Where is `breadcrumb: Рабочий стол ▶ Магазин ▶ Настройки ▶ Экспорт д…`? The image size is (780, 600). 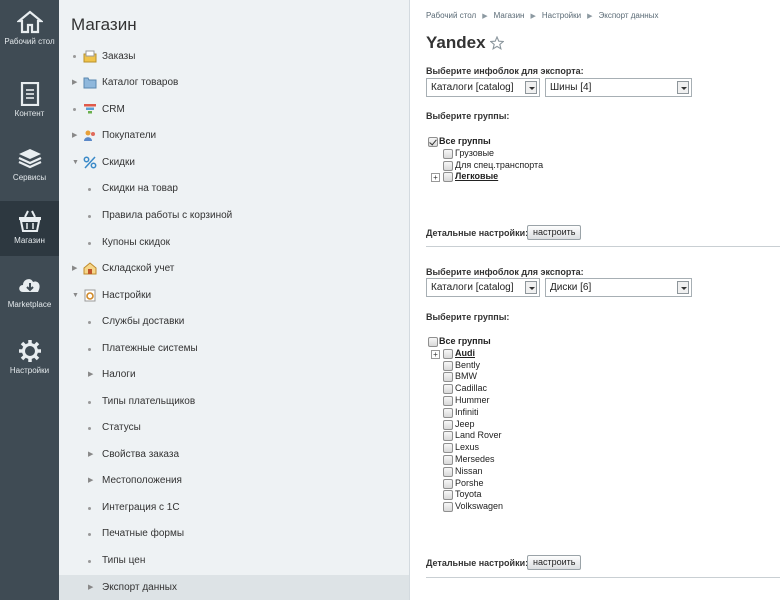 breadcrumb: Рабочий стол ▶ Магазин ▶ Настройки ▶ Экспорт д… is located at coordinates (542, 15).